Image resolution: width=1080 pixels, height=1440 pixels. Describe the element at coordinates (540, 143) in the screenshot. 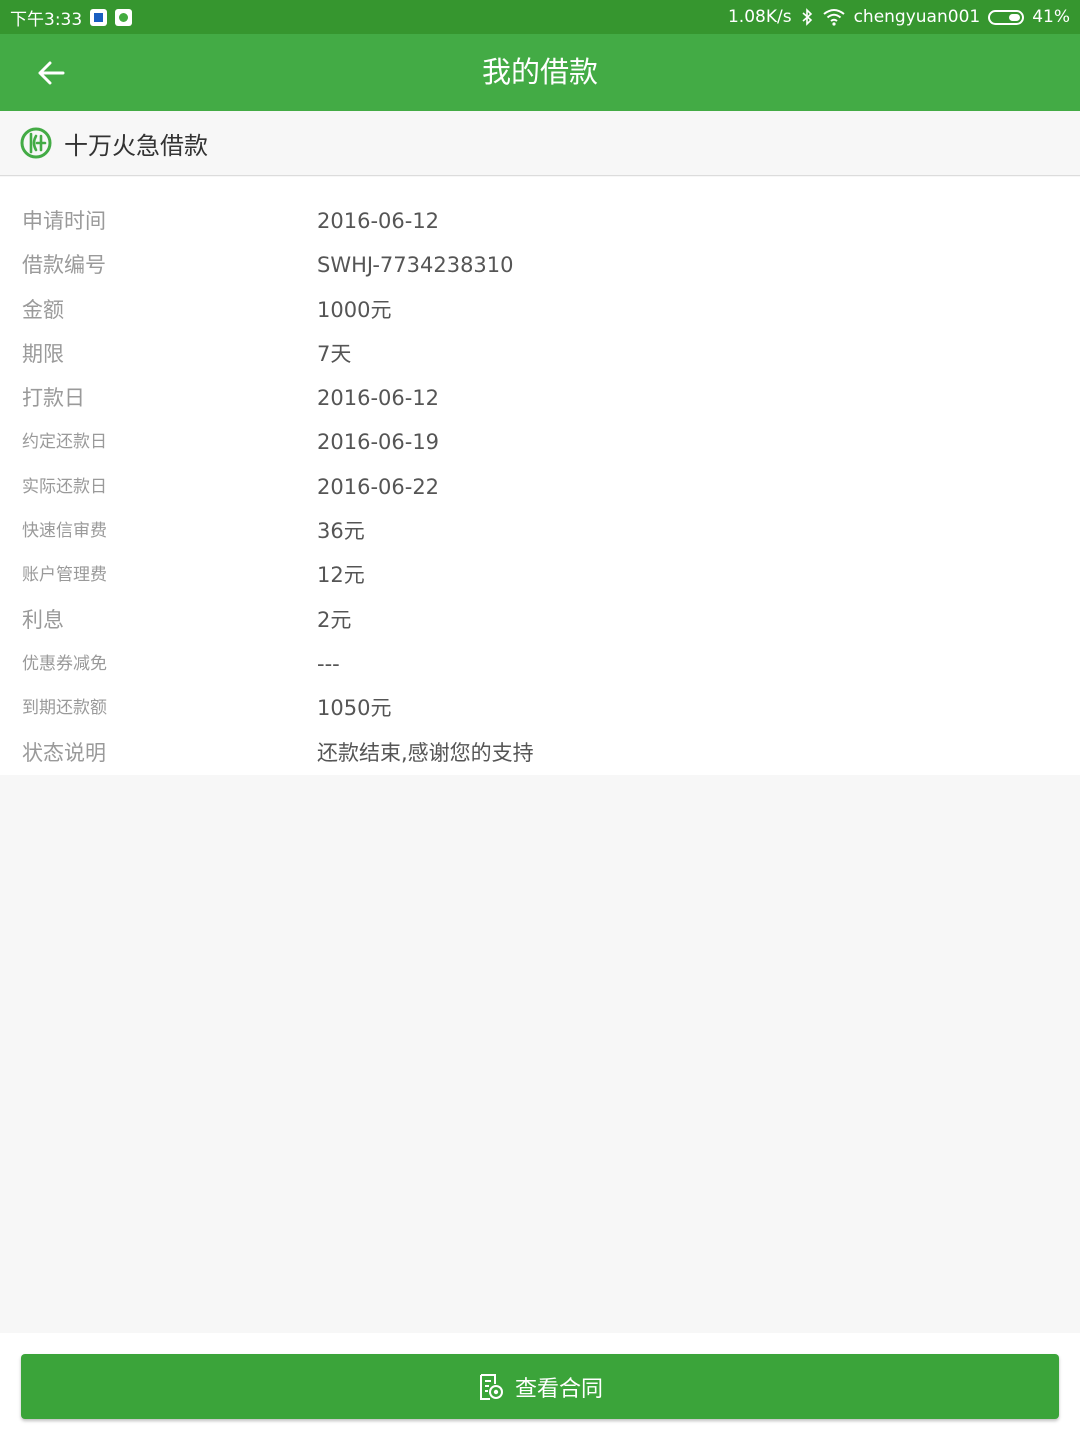

I see `product-header: 十万火急借款` at that location.